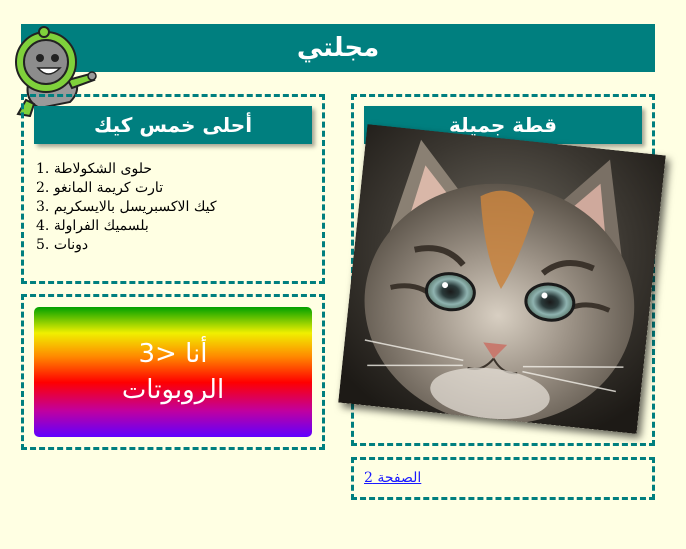 The width and height of the screenshot is (686, 549). Describe the element at coordinates (62, 245) in the screenshot. I see `list-item: 5. دونات` at that location.